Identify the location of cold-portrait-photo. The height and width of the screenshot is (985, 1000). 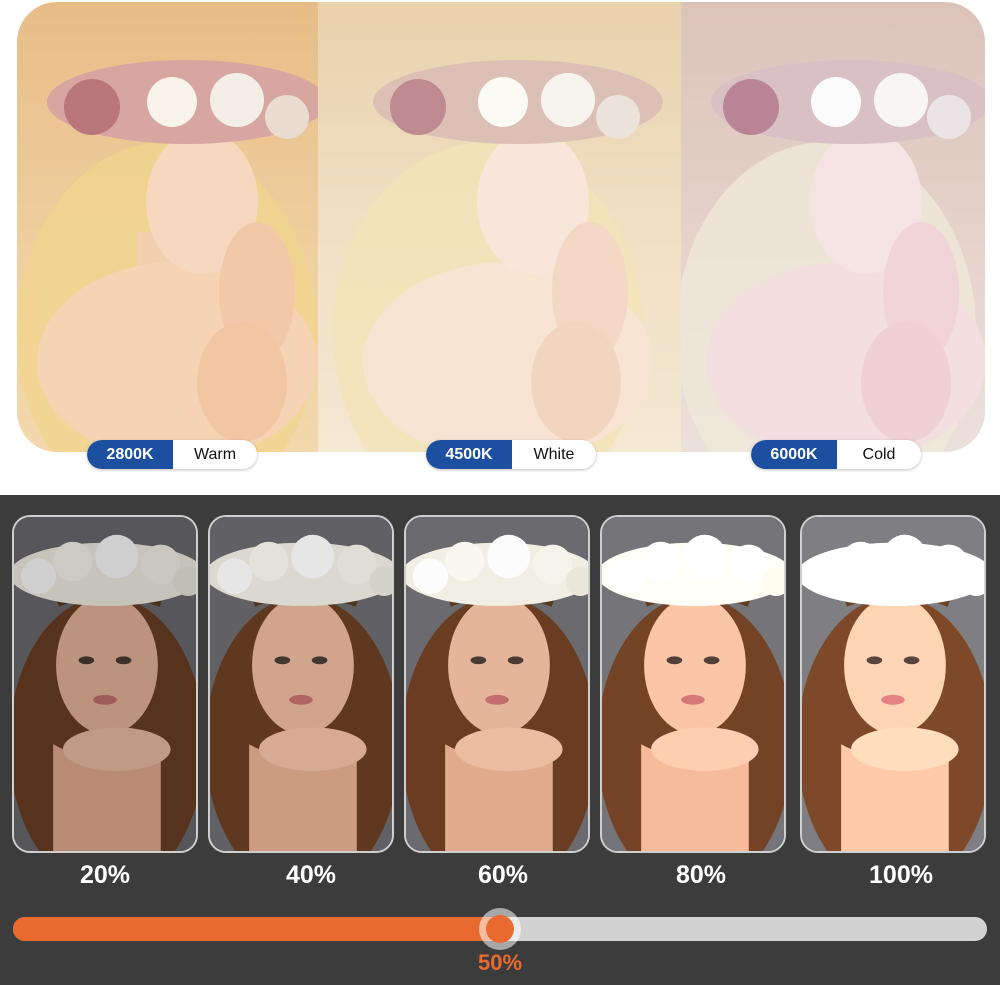
(833, 227).